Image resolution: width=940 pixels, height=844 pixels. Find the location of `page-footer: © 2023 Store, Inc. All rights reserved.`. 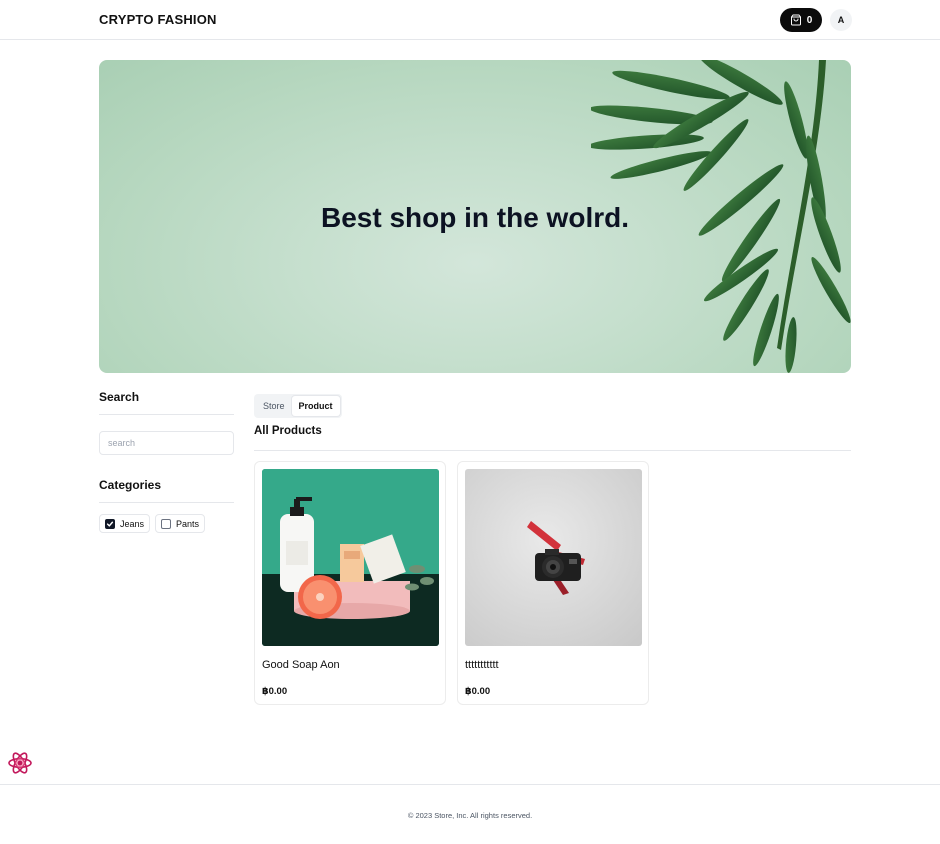

page-footer: © 2023 Store, Inc. All rights reserved. is located at coordinates (470, 814).